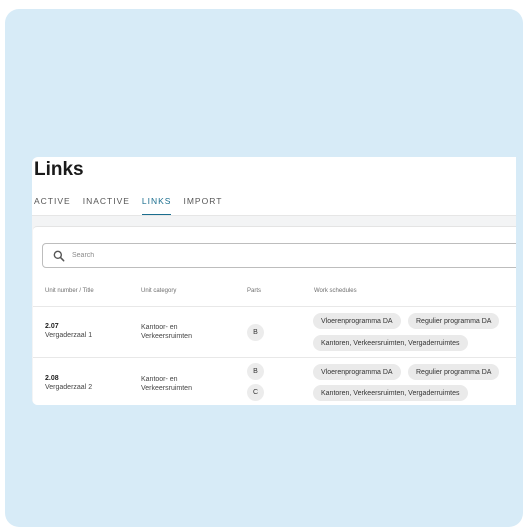  What do you see at coordinates (255, 392) in the screenshot?
I see `part-badge: C` at bounding box center [255, 392].